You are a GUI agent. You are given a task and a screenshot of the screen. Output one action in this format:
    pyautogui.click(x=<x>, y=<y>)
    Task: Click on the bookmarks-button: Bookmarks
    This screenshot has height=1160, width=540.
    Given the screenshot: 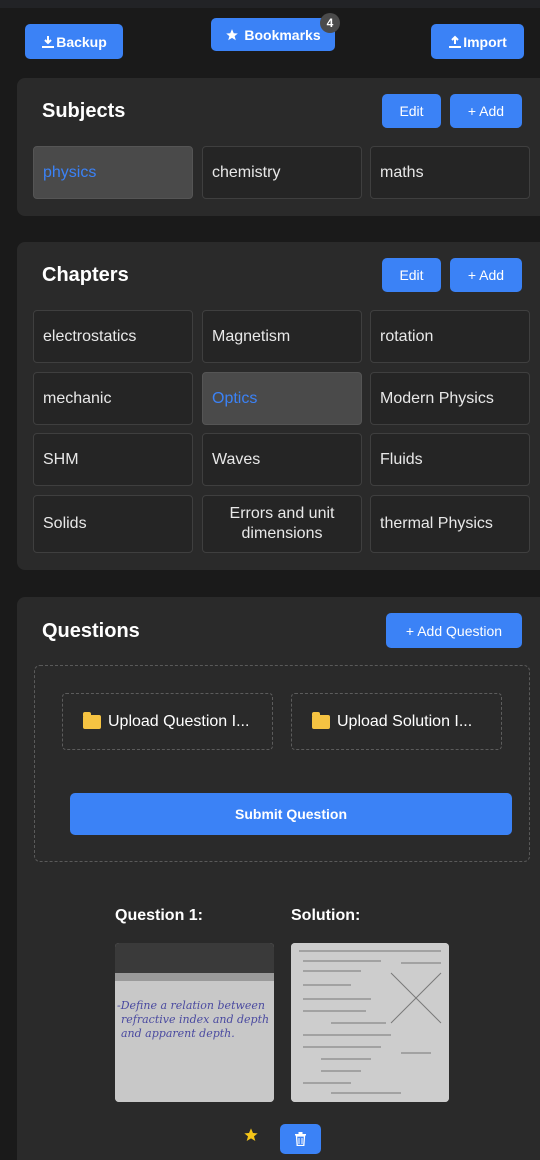 What is the action you would take?
    pyautogui.click(x=273, y=34)
    